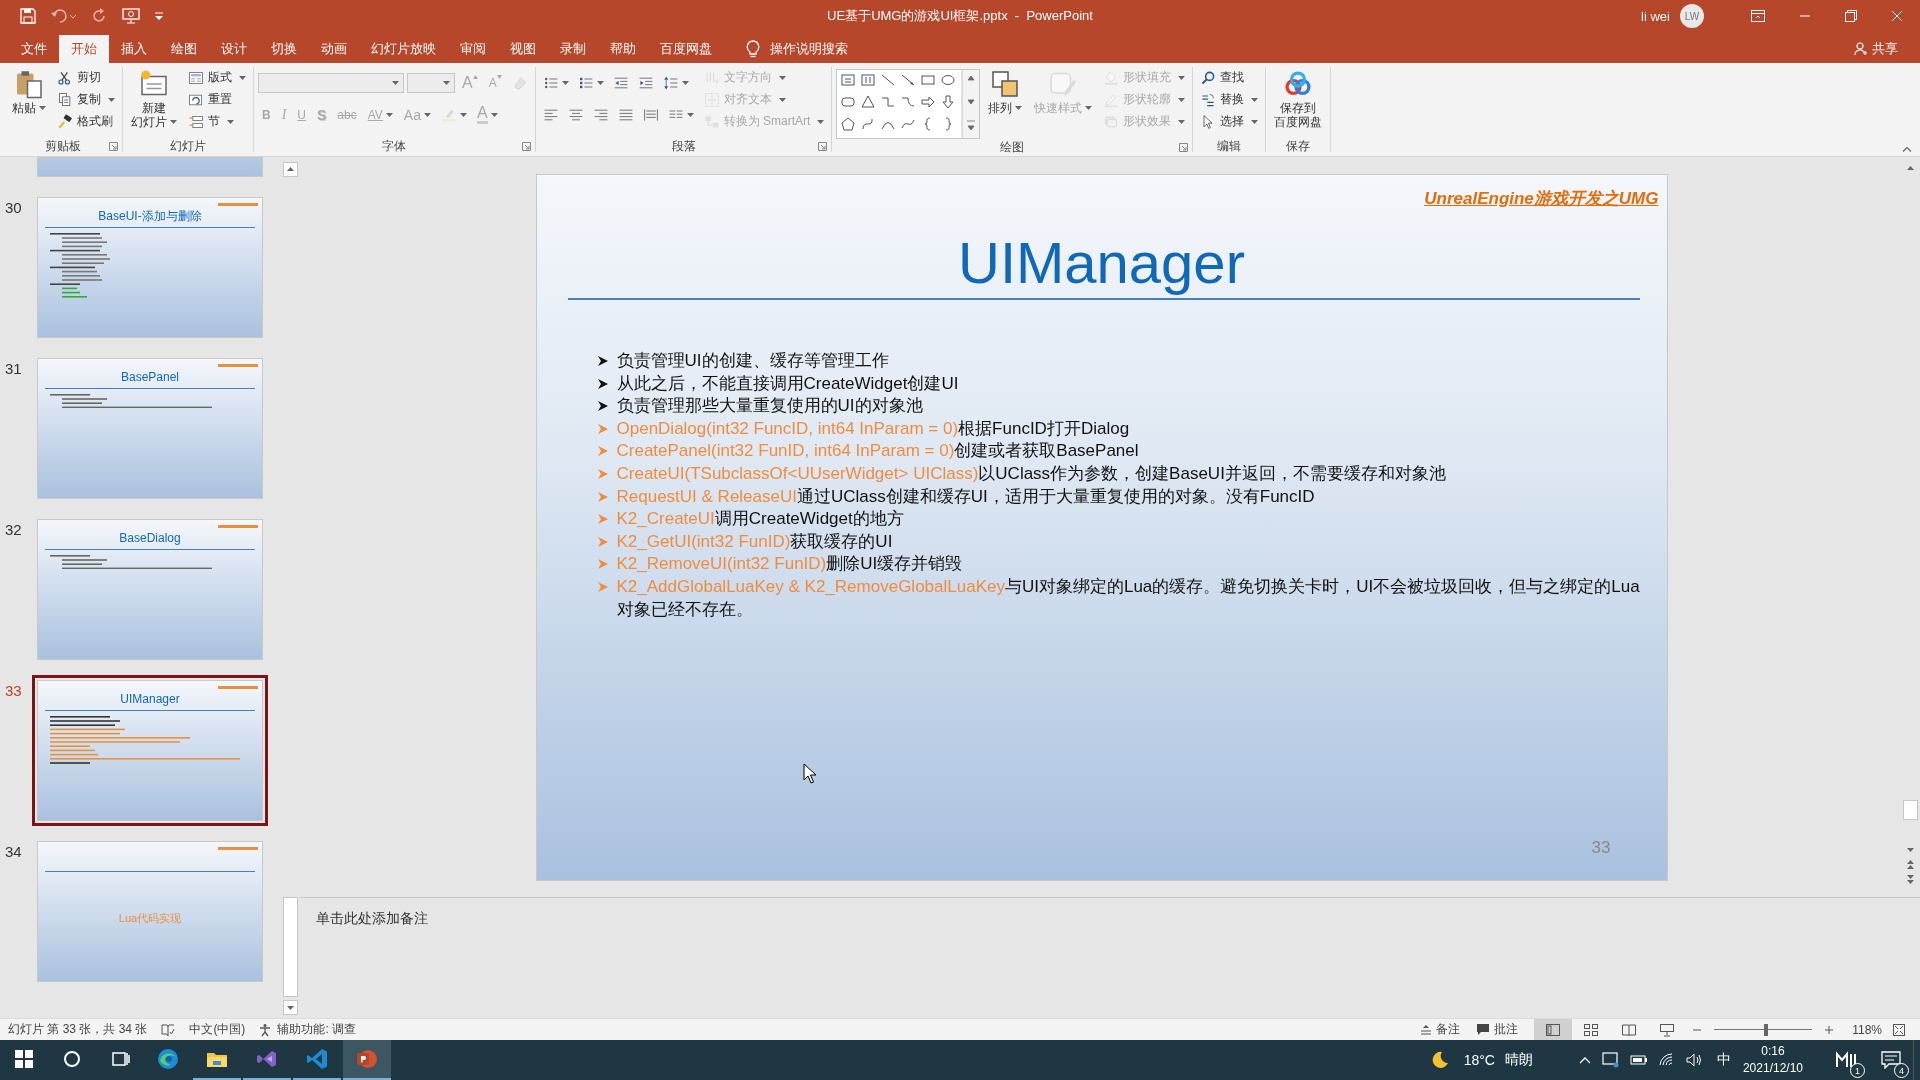  What do you see at coordinates (1907, 149) in the screenshot?
I see `collapse-ribbon-icon` at bounding box center [1907, 149].